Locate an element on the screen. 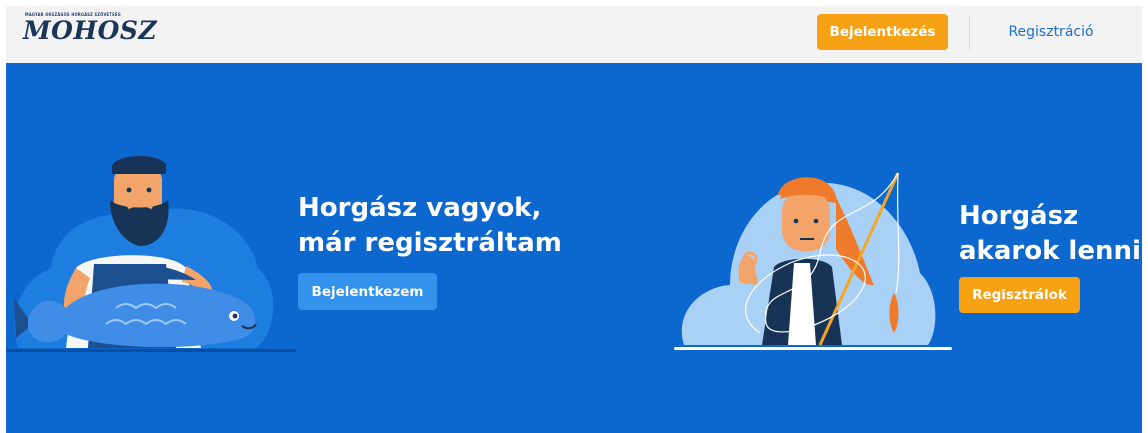 Image resolution: width=1148 pixels, height=433 pixels. login-cta-button: Bejelentkezem is located at coordinates (367, 291).